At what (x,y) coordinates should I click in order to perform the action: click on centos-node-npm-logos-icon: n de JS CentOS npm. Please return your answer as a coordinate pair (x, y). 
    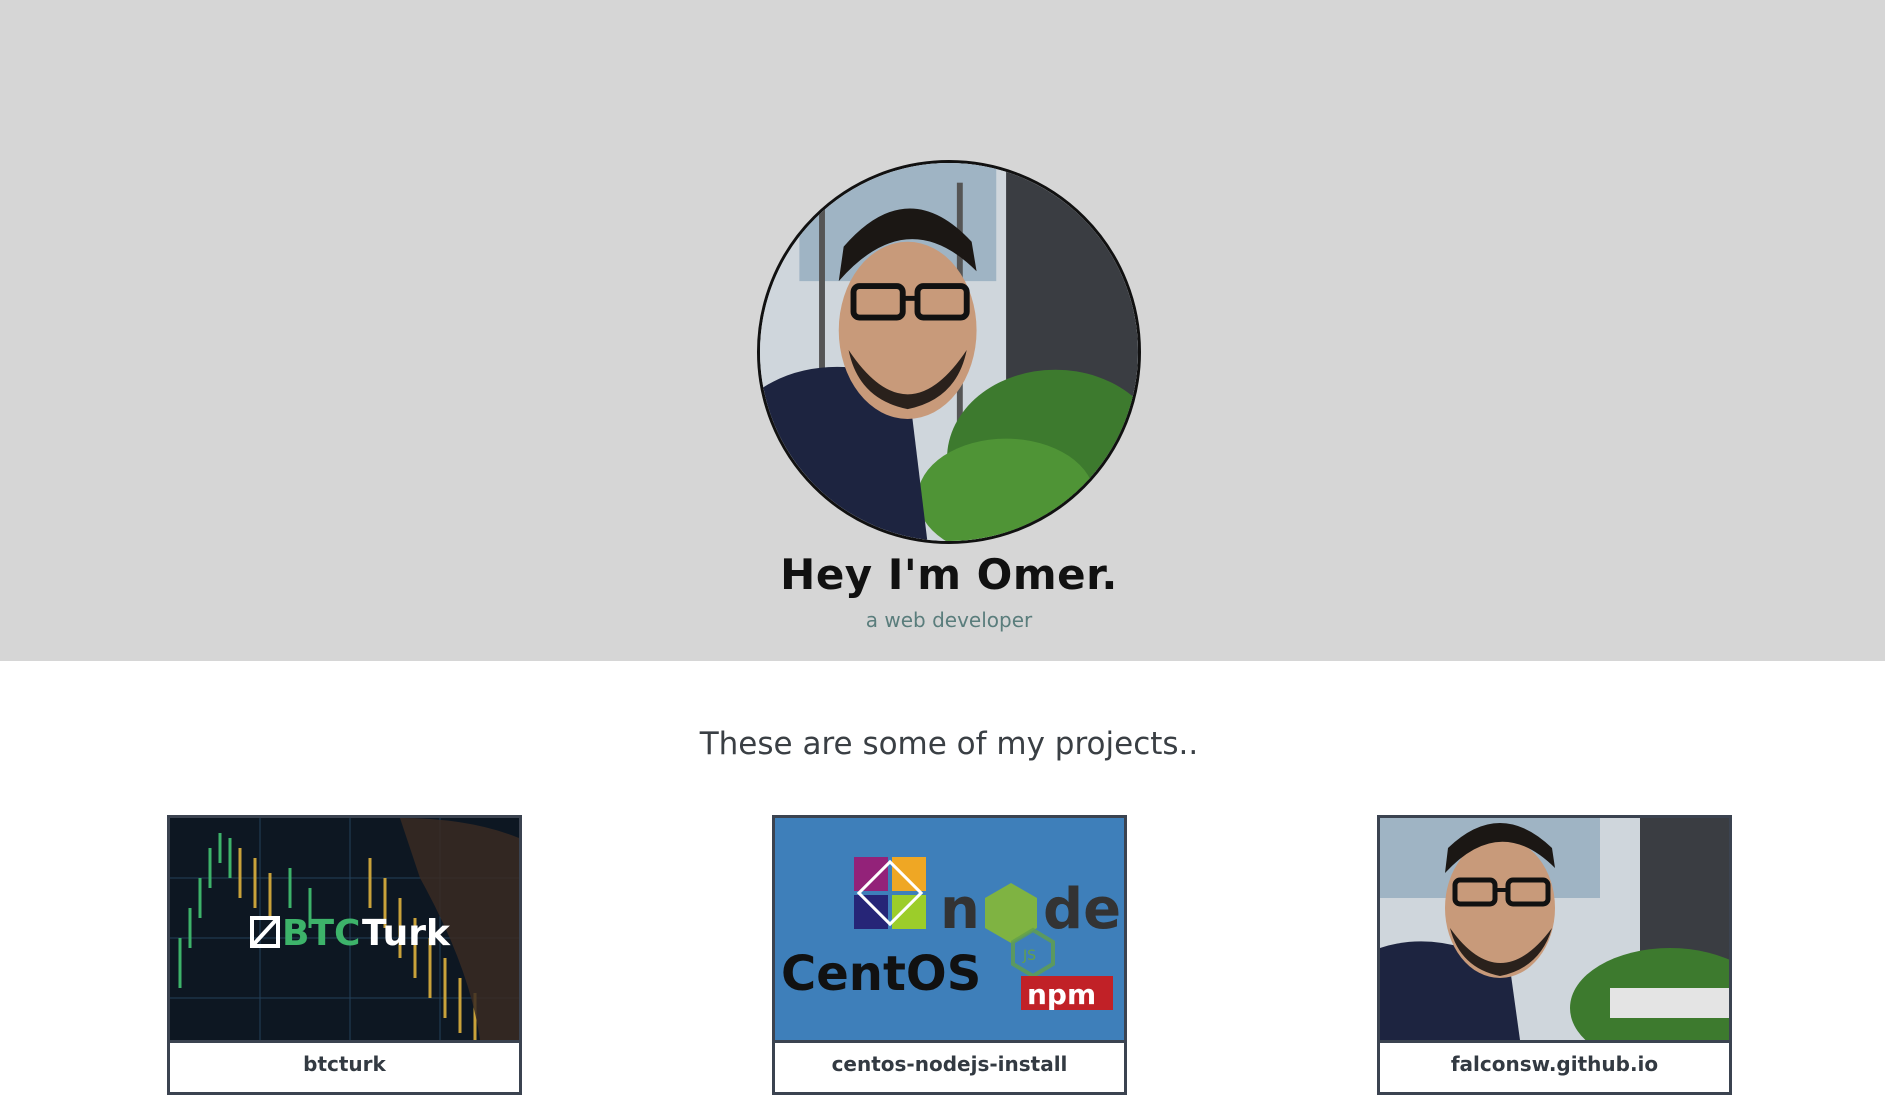
    Looking at the image, I should click on (949, 929).